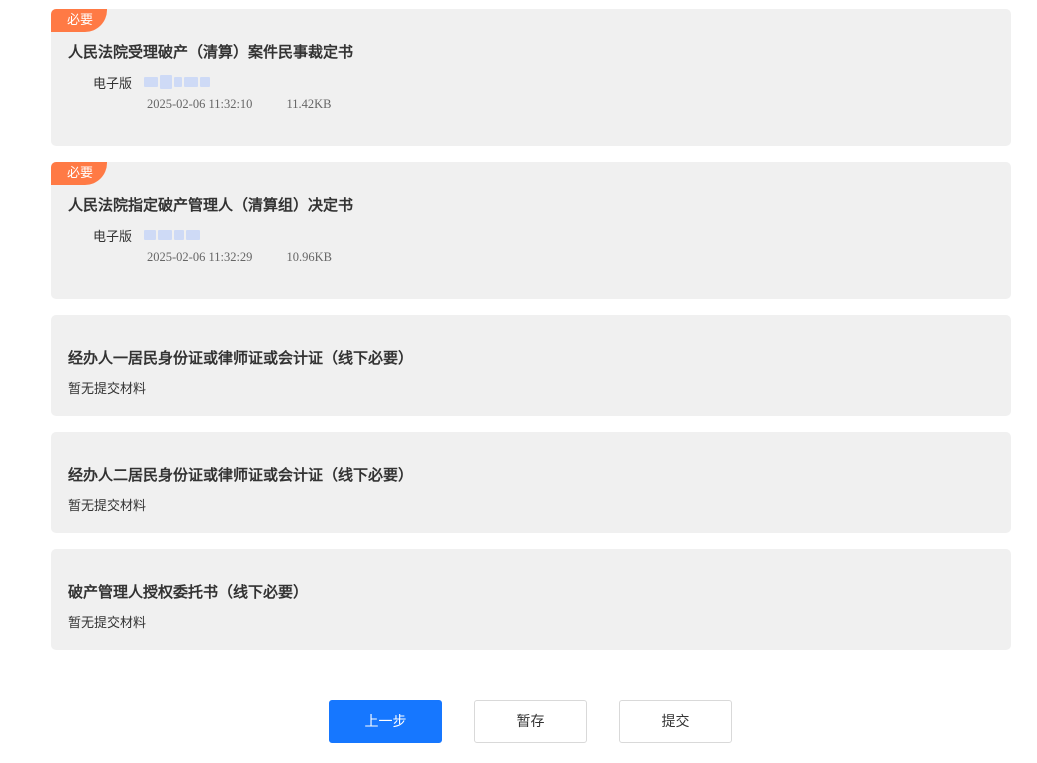 This screenshot has width=1037, height=763. What do you see at coordinates (385, 721) in the screenshot?
I see `prev-step-button: 上一步` at bounding box center [385, 721].